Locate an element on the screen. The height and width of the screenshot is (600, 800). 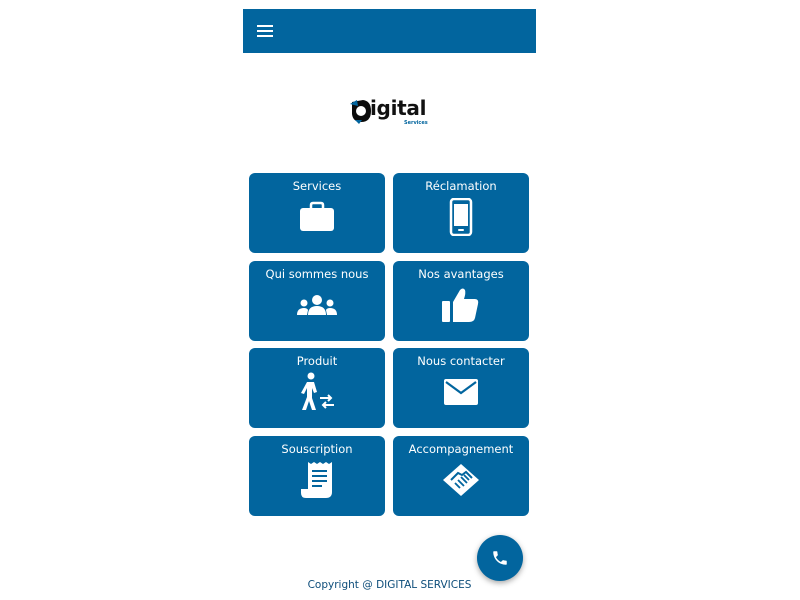
smartphone-icon is located at coordinates (461, 217).